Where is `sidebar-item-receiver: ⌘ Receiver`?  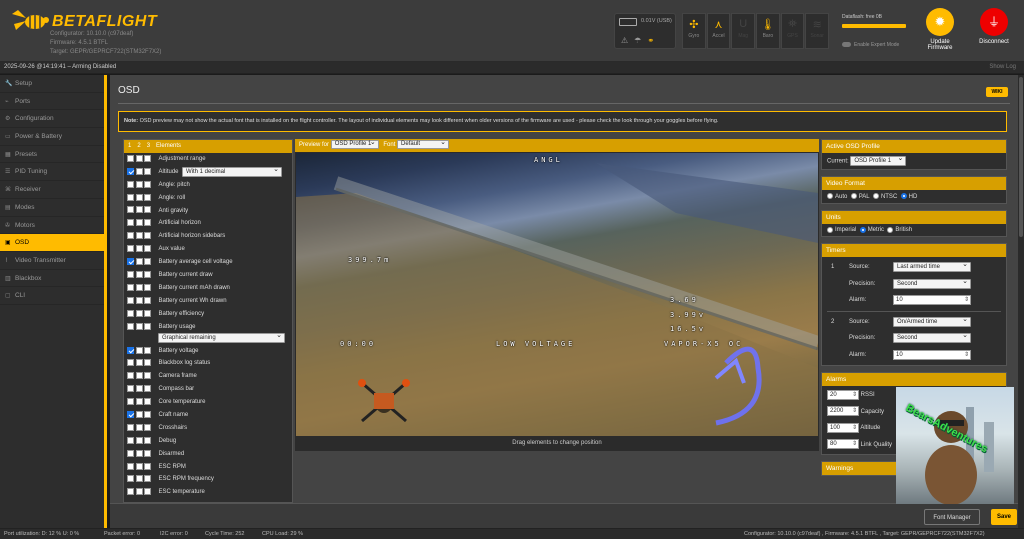 sidebar-item-receiver: ⌘ Receiver is located at coordinates (52, 190).